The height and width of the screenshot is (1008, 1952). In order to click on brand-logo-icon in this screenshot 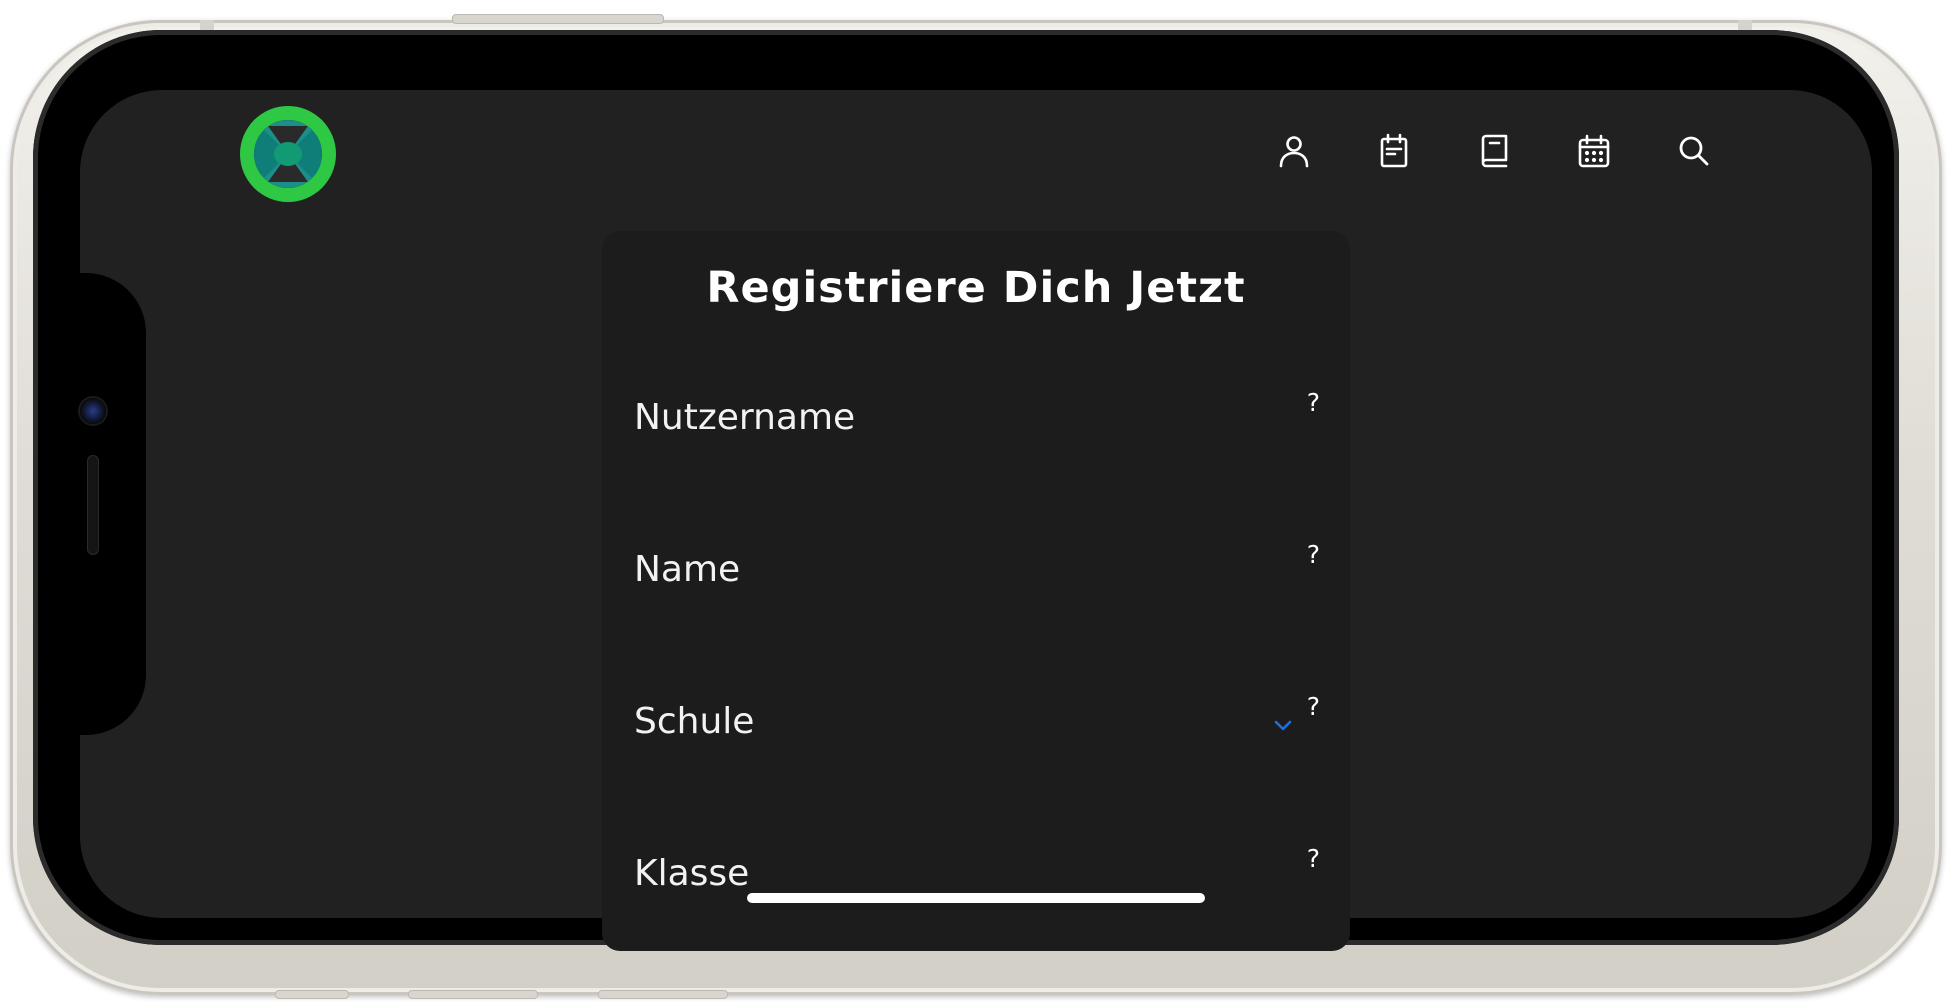, I will do `click(288, 154)`.